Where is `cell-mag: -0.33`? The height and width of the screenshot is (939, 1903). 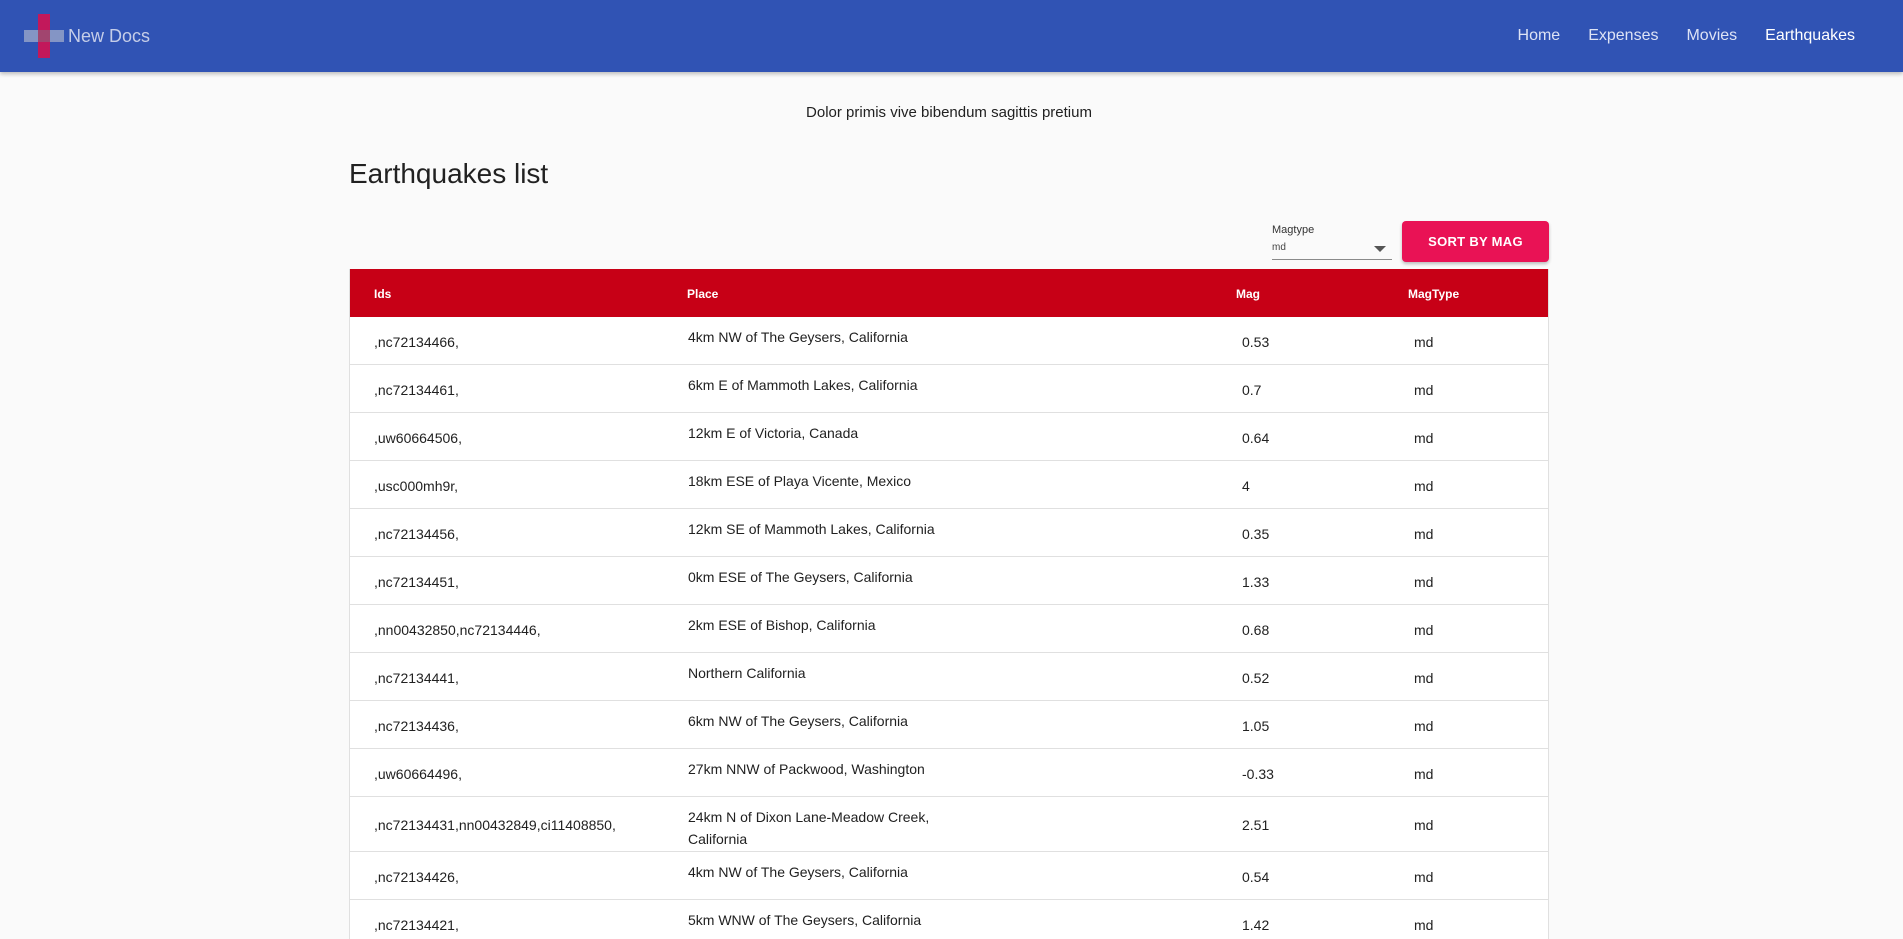
cell-mag: -0.33 is located at coordinates (1258, 774).